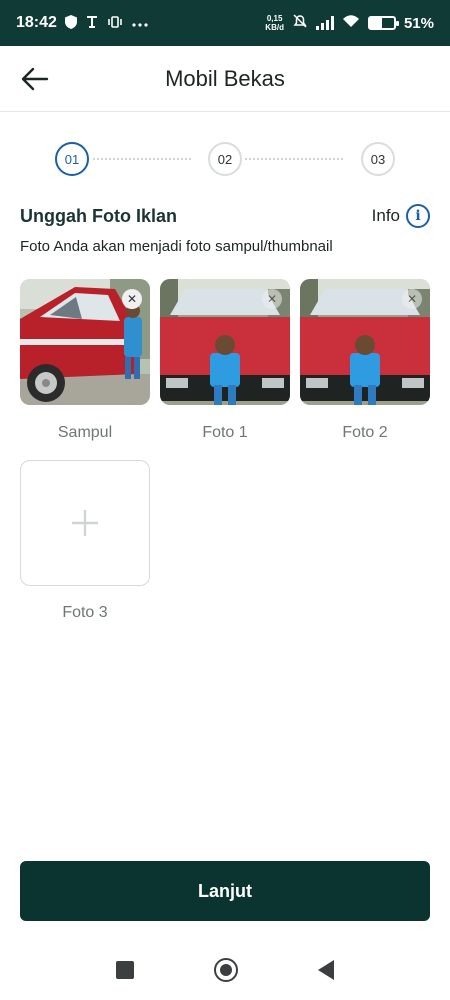 The width and height of the screenshot is (450, 1000). Describe the element at coordinates (383, 23) in the screenshot. I see `battery-icon` at that location.